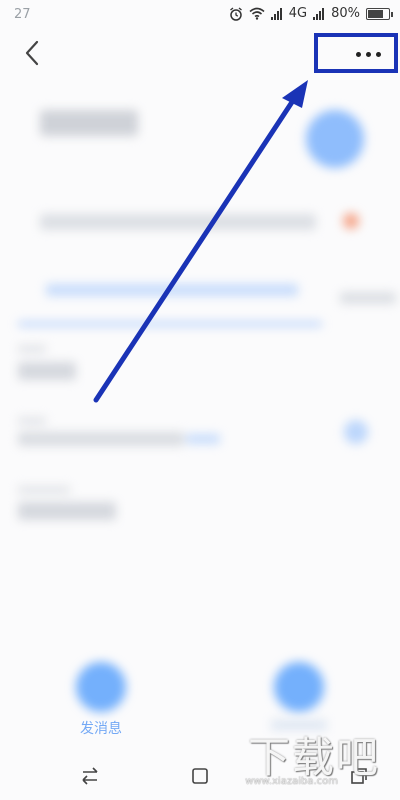 This screenshot has width=400, height=800. I want to click on send-message-button: 发消息, so click(101, 700).